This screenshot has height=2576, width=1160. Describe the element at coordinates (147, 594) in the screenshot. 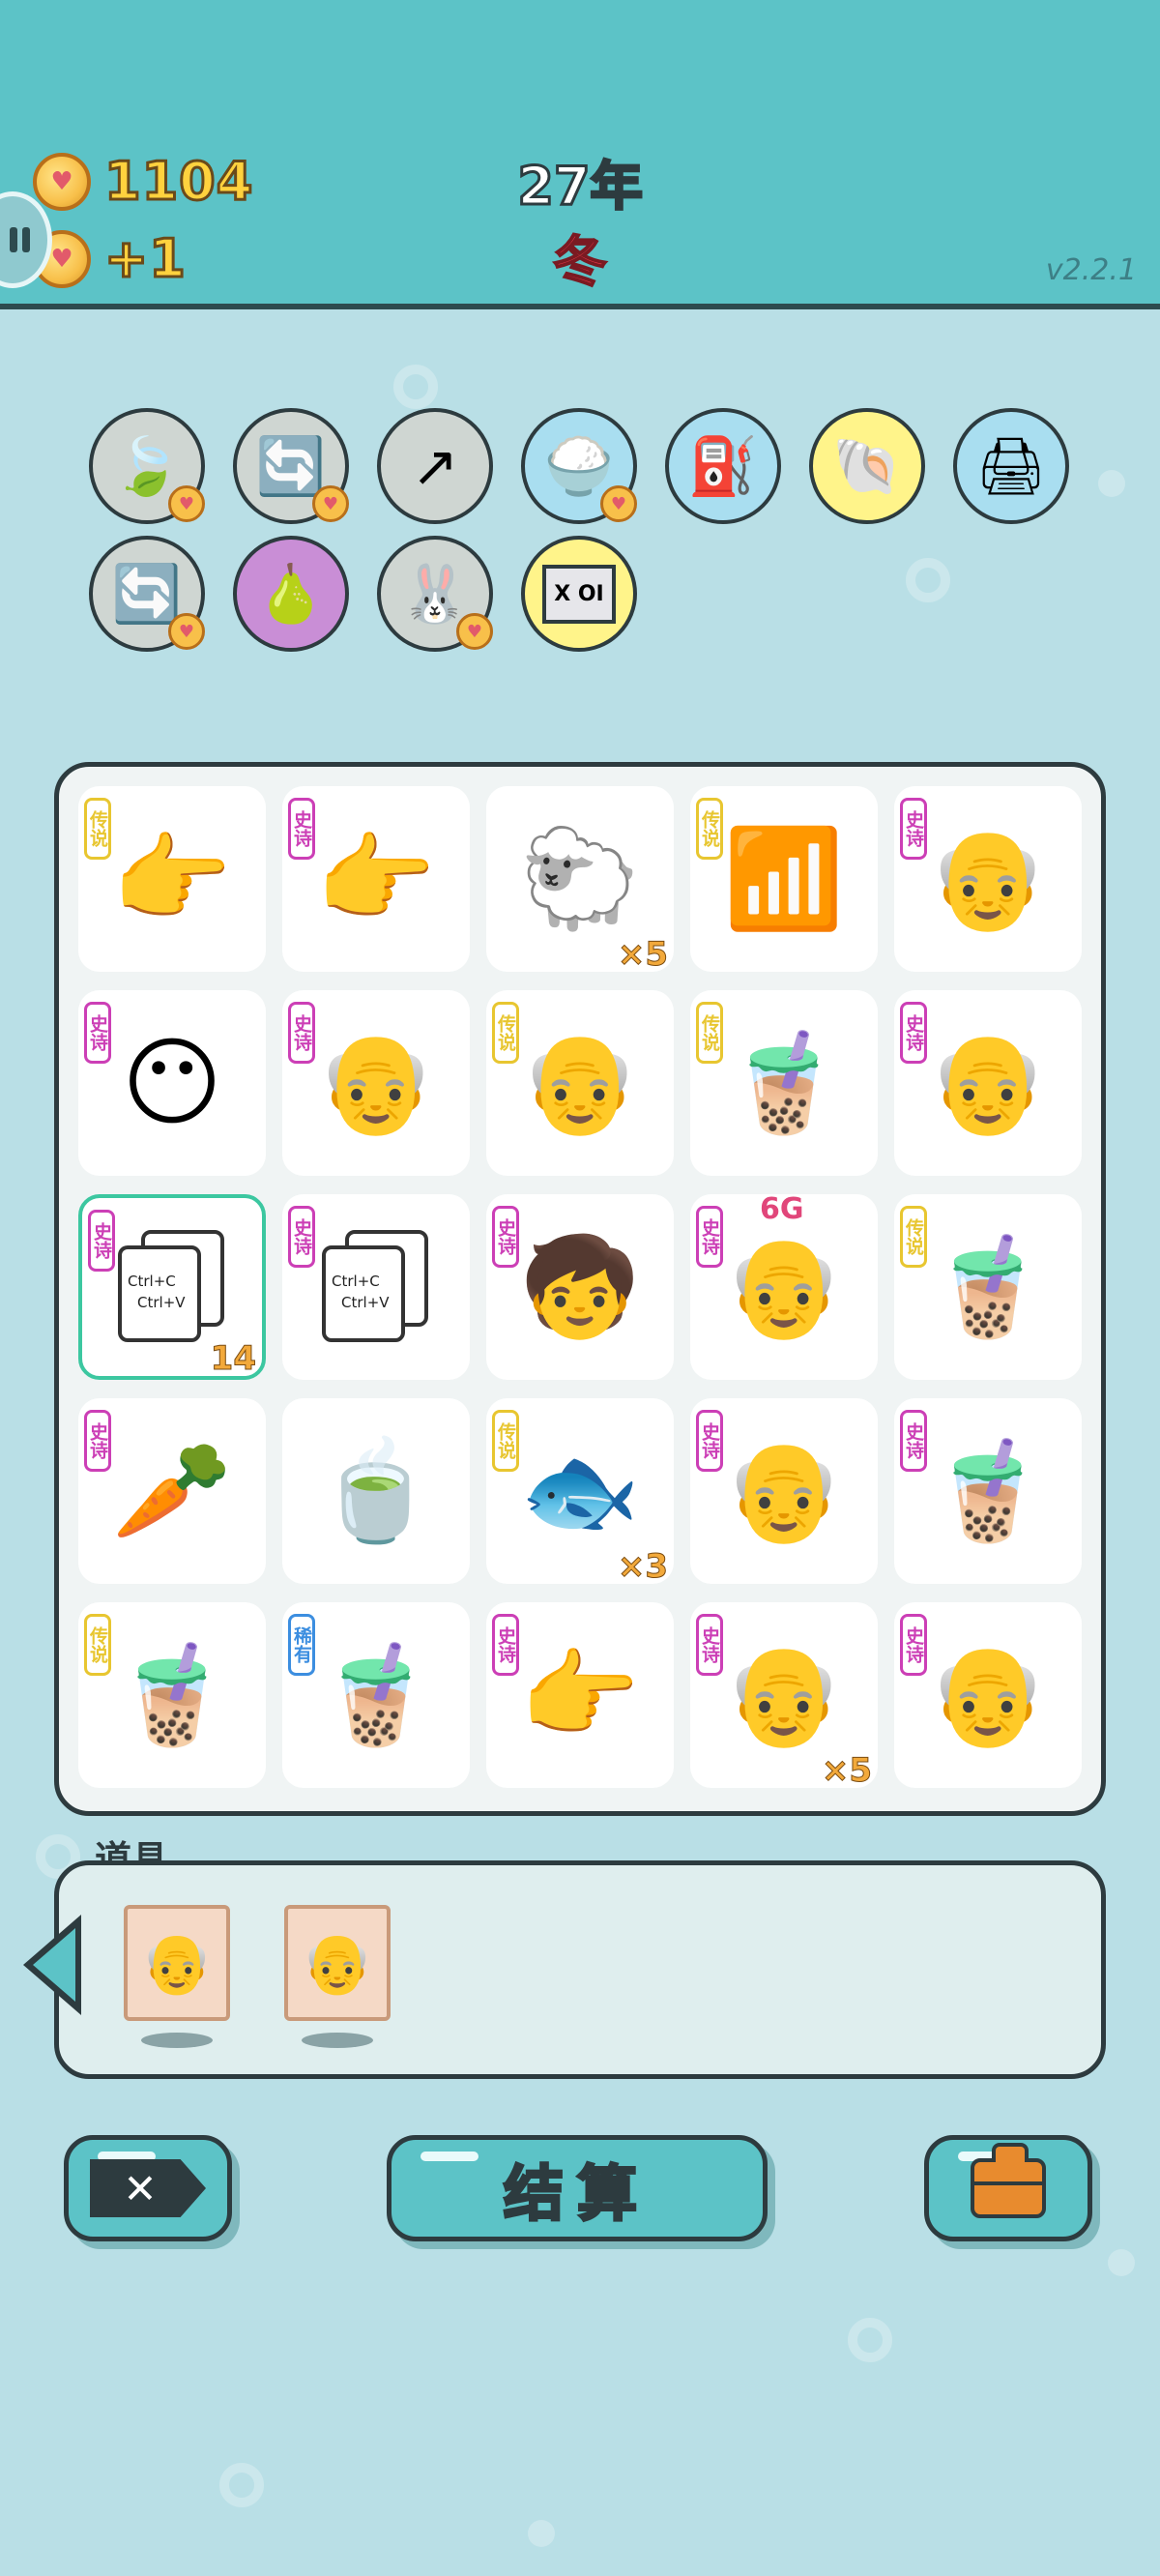

I see `refresh-icon-2: 🔄 ♥` at that location.